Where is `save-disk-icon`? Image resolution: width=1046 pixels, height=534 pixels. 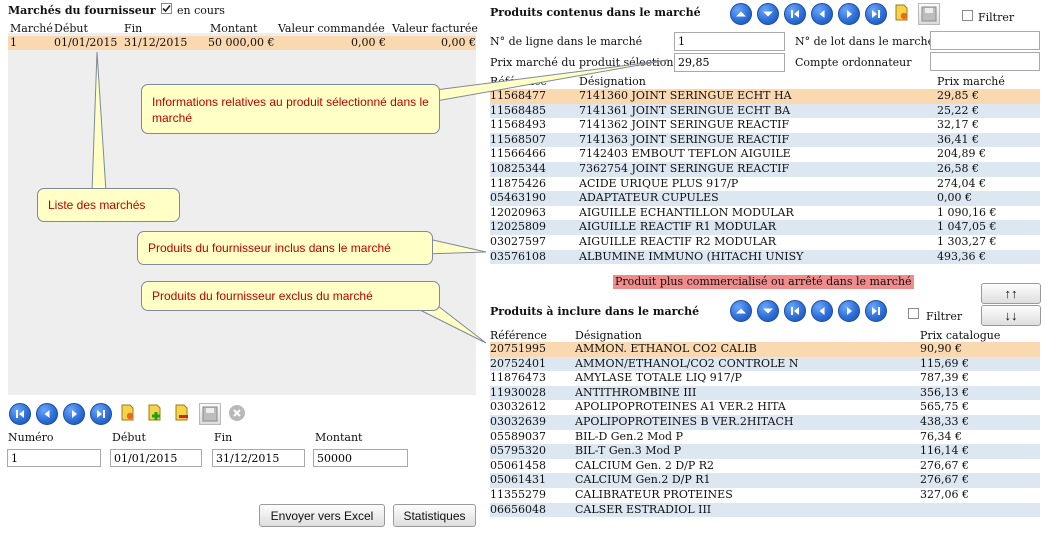 save-disk-icon is located at coordinates (210, 414).